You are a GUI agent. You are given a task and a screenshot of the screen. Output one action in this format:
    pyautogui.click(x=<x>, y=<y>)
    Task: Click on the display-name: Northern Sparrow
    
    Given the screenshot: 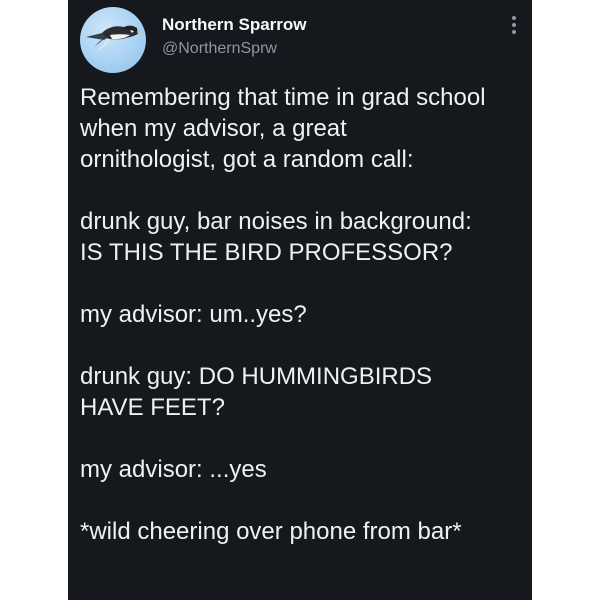 What is the action you would take?
    pyautogui.click(x=234, y=25)
    